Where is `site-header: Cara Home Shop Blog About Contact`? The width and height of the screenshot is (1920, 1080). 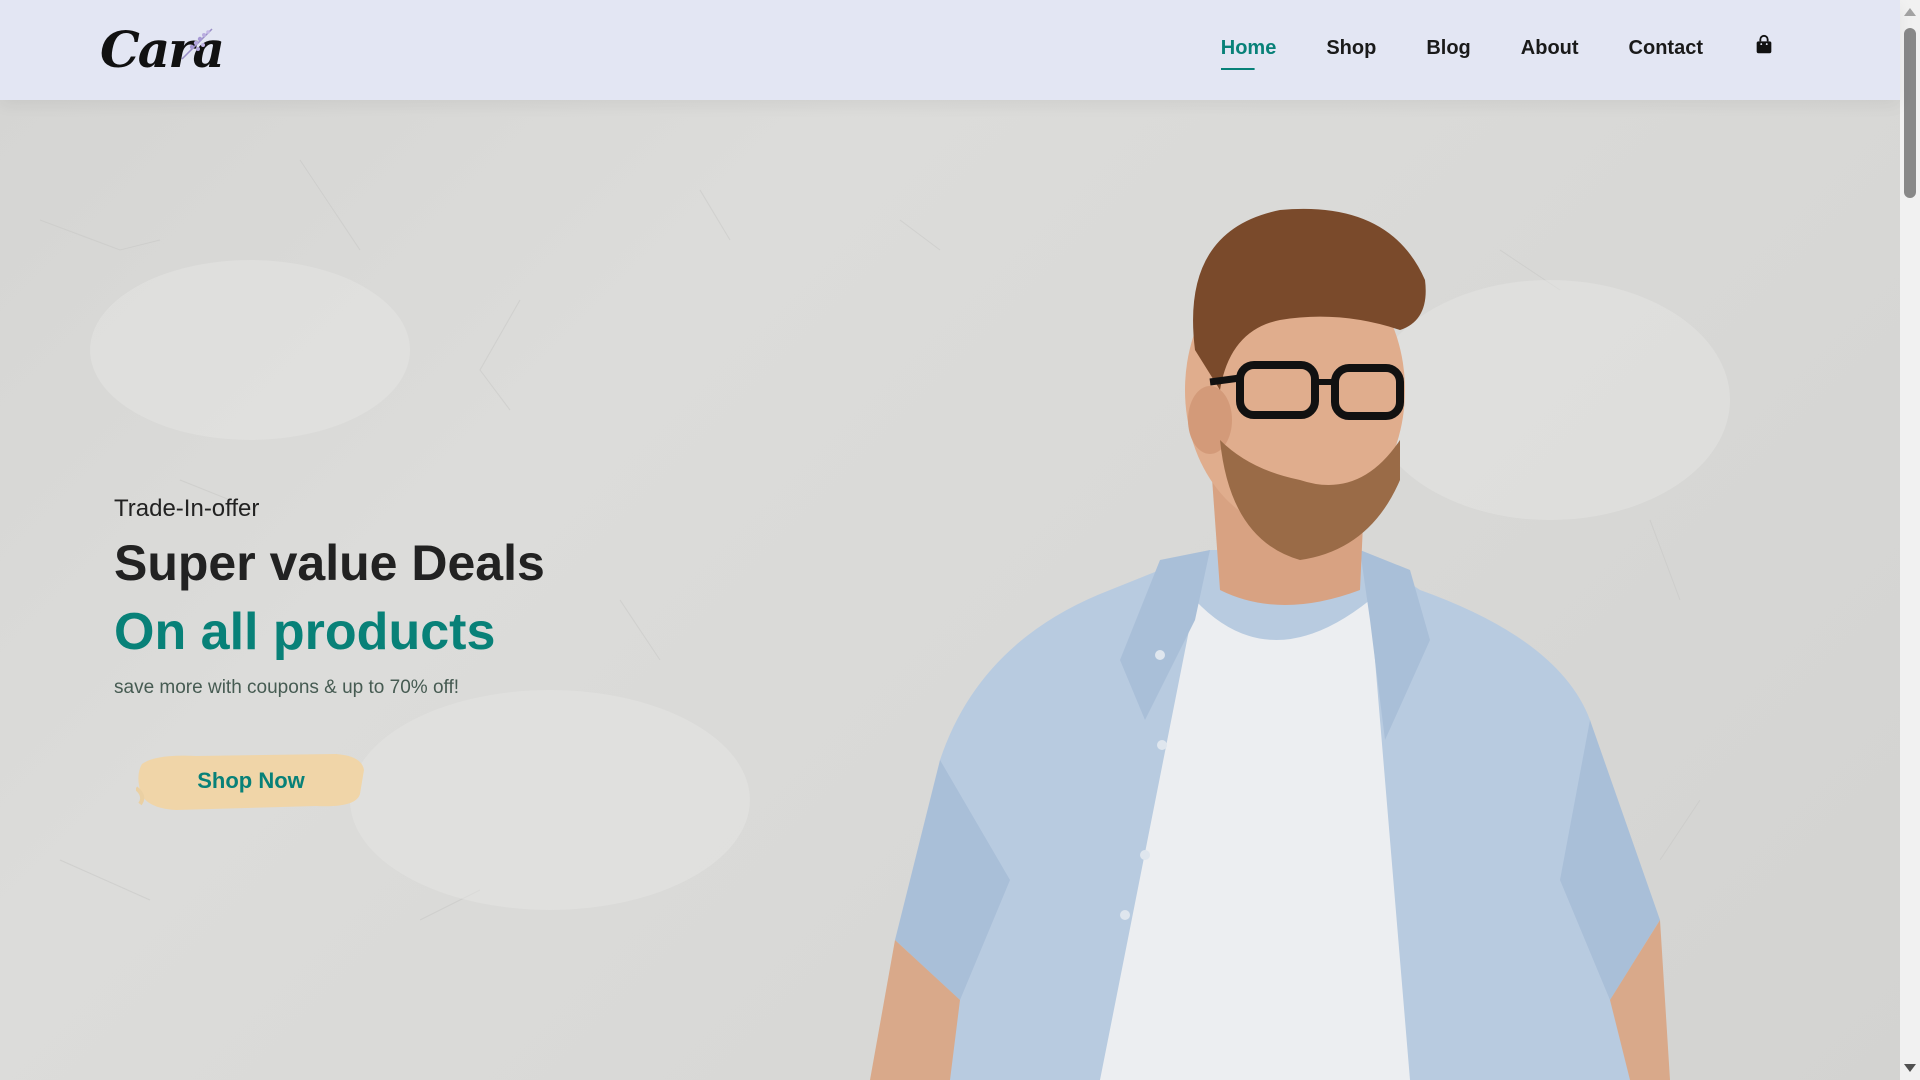 site-header: Cara Home Shop Blog About Contact is located at coordinates (950, 50).